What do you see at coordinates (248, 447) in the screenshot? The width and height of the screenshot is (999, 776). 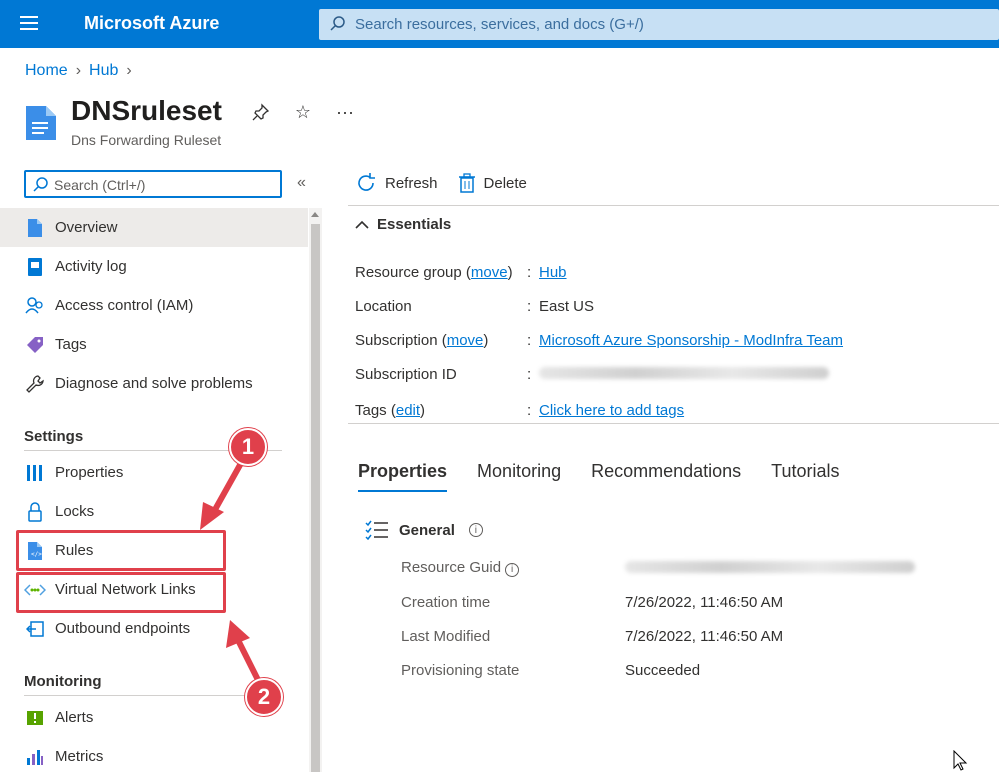 I see `callout-badge-1: 1` at bounding box center [248, 447].